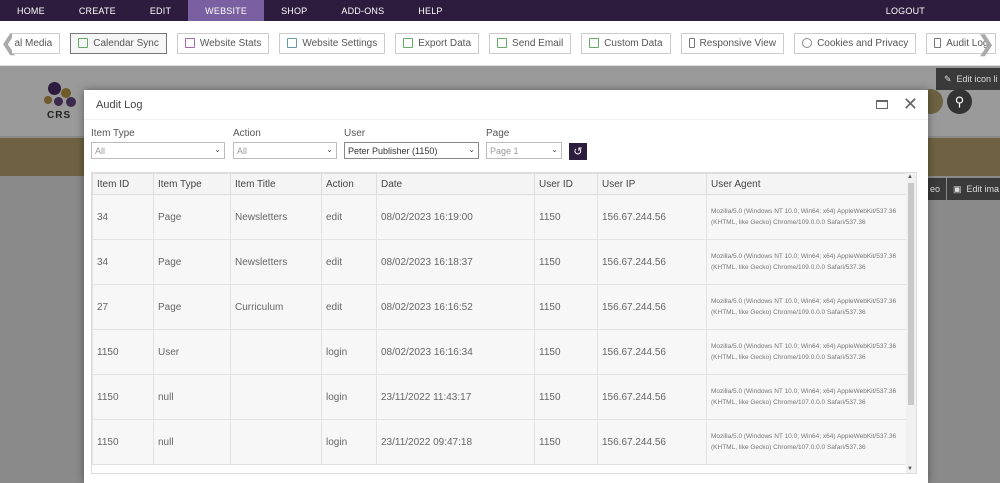 This screenshot has height=483, width=1000. Describe the element at coordinates (455, 307) in the screenshot. I see `cell-date: 08/02/2023 16:16:52` at that location.